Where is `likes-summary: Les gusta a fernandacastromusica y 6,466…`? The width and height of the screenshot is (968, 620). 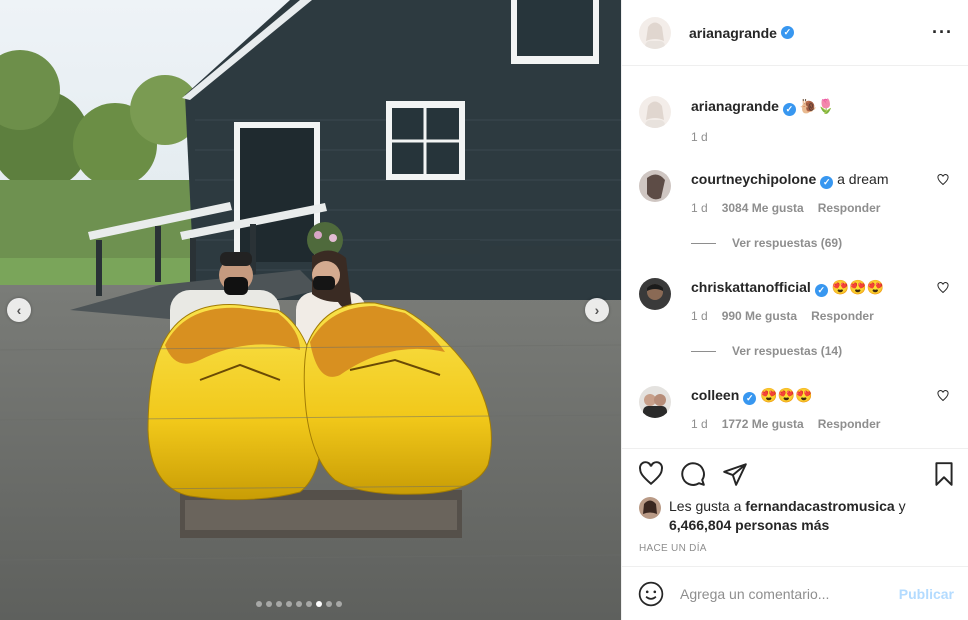
likes-summary: Les gusta a fernandacastromusica y 6,466… is located at coordinates (789, 516).